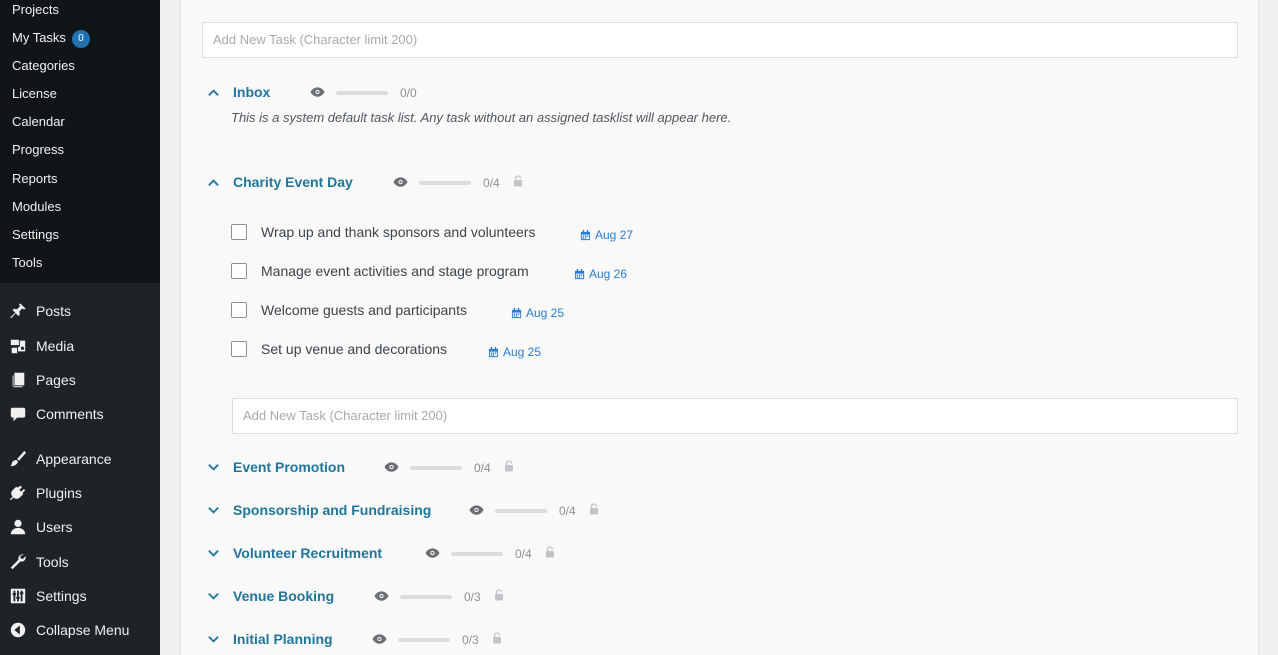  I want to click on tasklist-header-inbox: Inbox, so click(236, 92).